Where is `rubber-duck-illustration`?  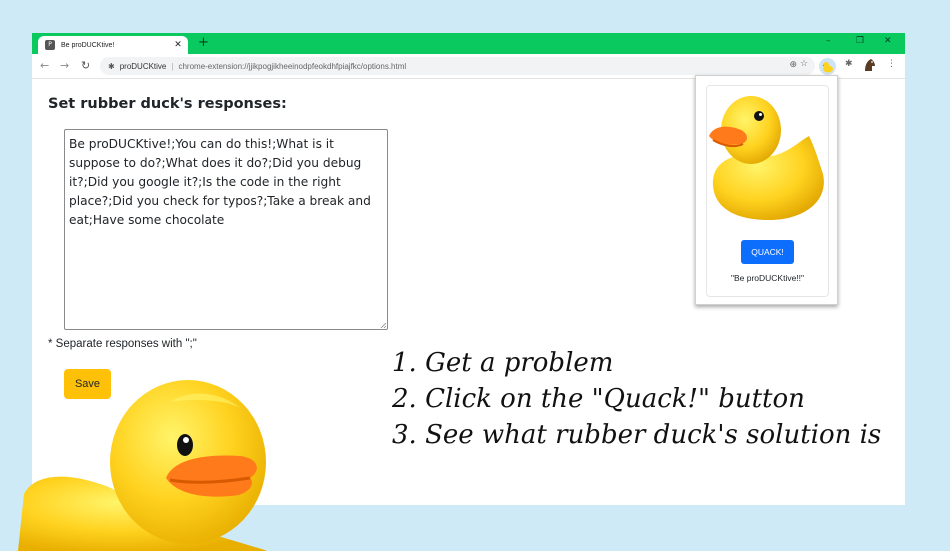
rubber-duck-illustration is located at coordinates (142, 465).